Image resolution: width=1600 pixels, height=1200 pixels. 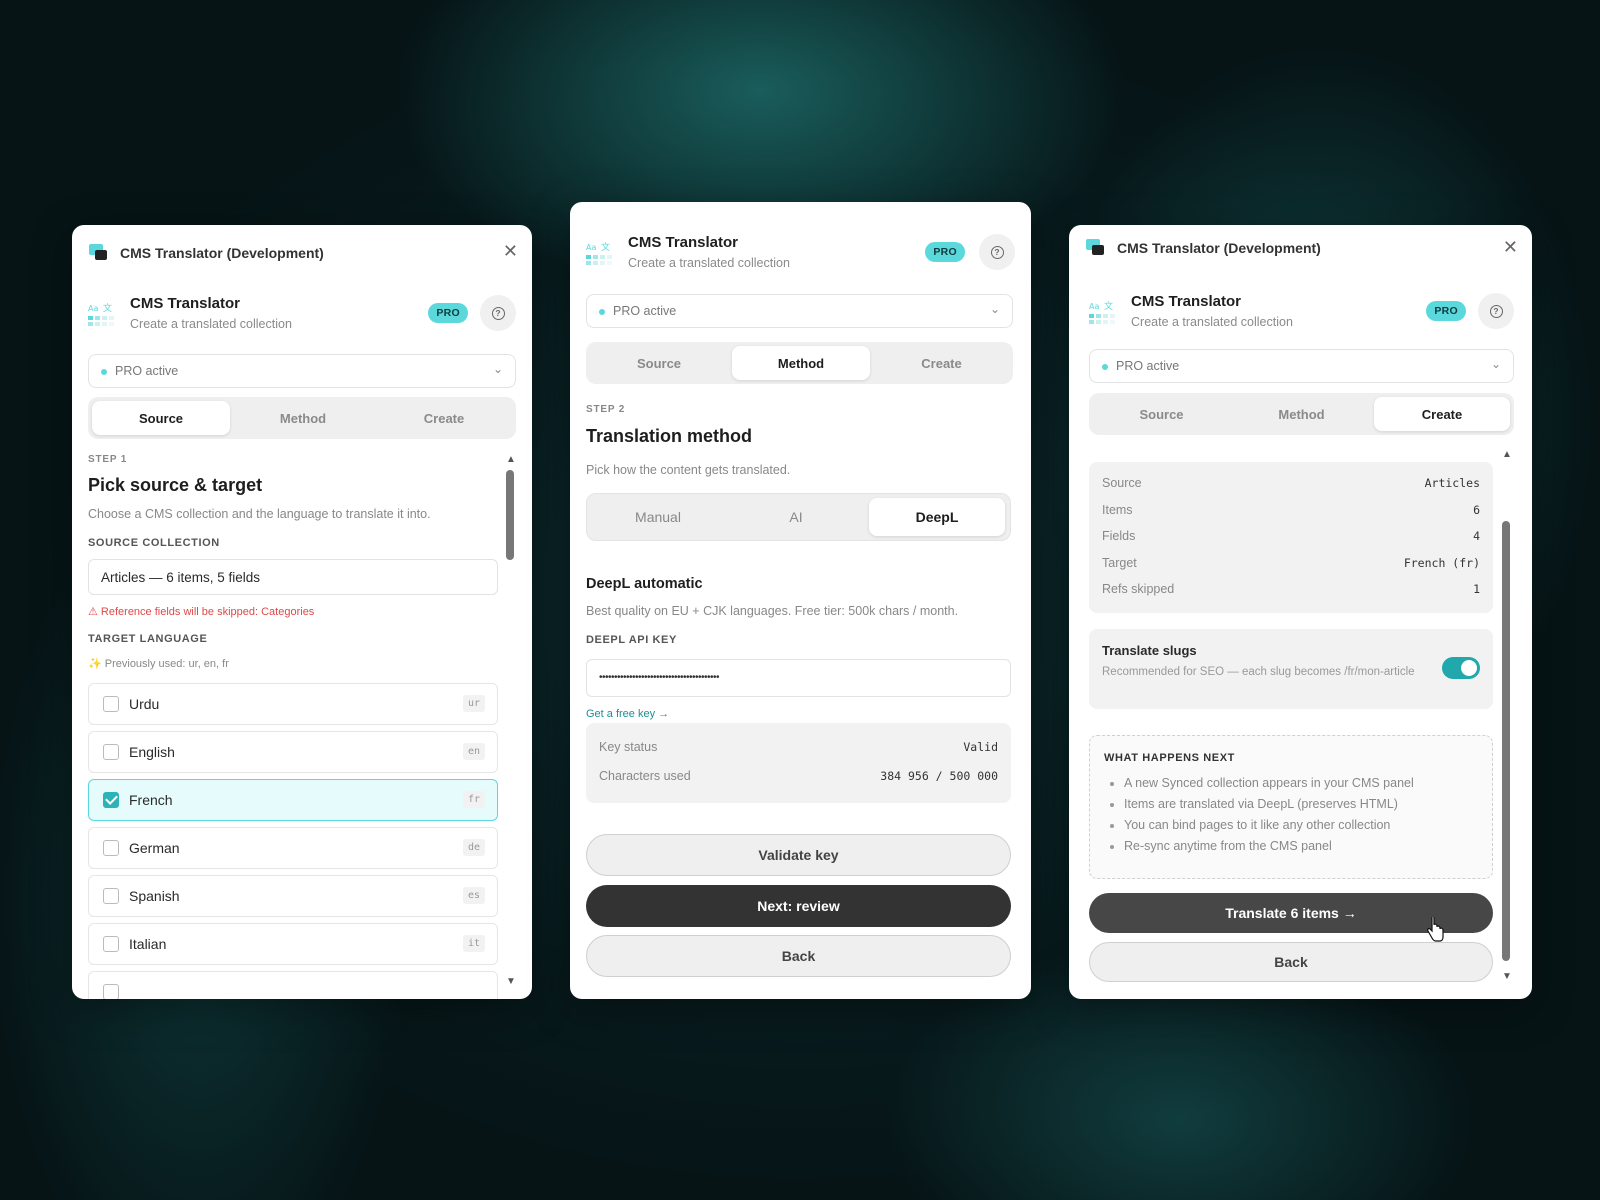 I want to click on summary-refs-skipped-value: 1, so click(x=1476, y=589).